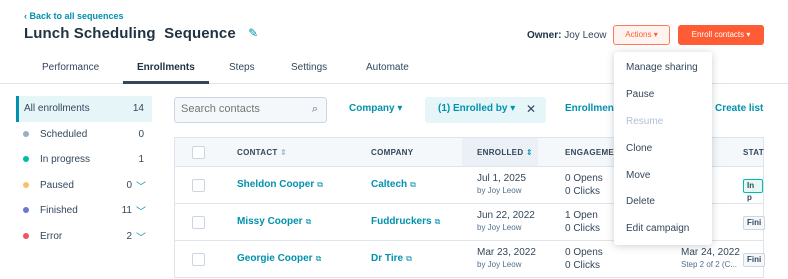 This screenshot has height=279, width=788. Describe the element at coordinates (275, 258) in the screenshot. I see `contact-name: Georgie Cooper` at that location.